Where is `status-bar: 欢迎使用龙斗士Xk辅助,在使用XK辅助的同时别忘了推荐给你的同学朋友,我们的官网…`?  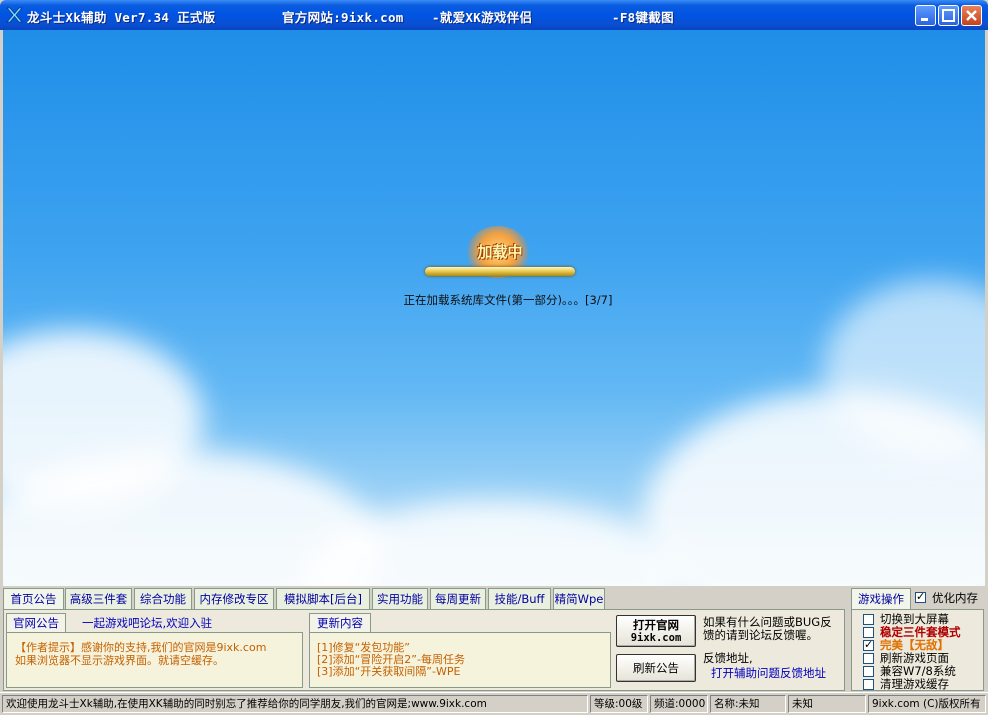 status-bar: 欢迎使用龙斗士Xk辅助,在使用XK辅助的同时别忘了推荐给你的同学朋友,我们的官网… is located at coordinates (494, 703).